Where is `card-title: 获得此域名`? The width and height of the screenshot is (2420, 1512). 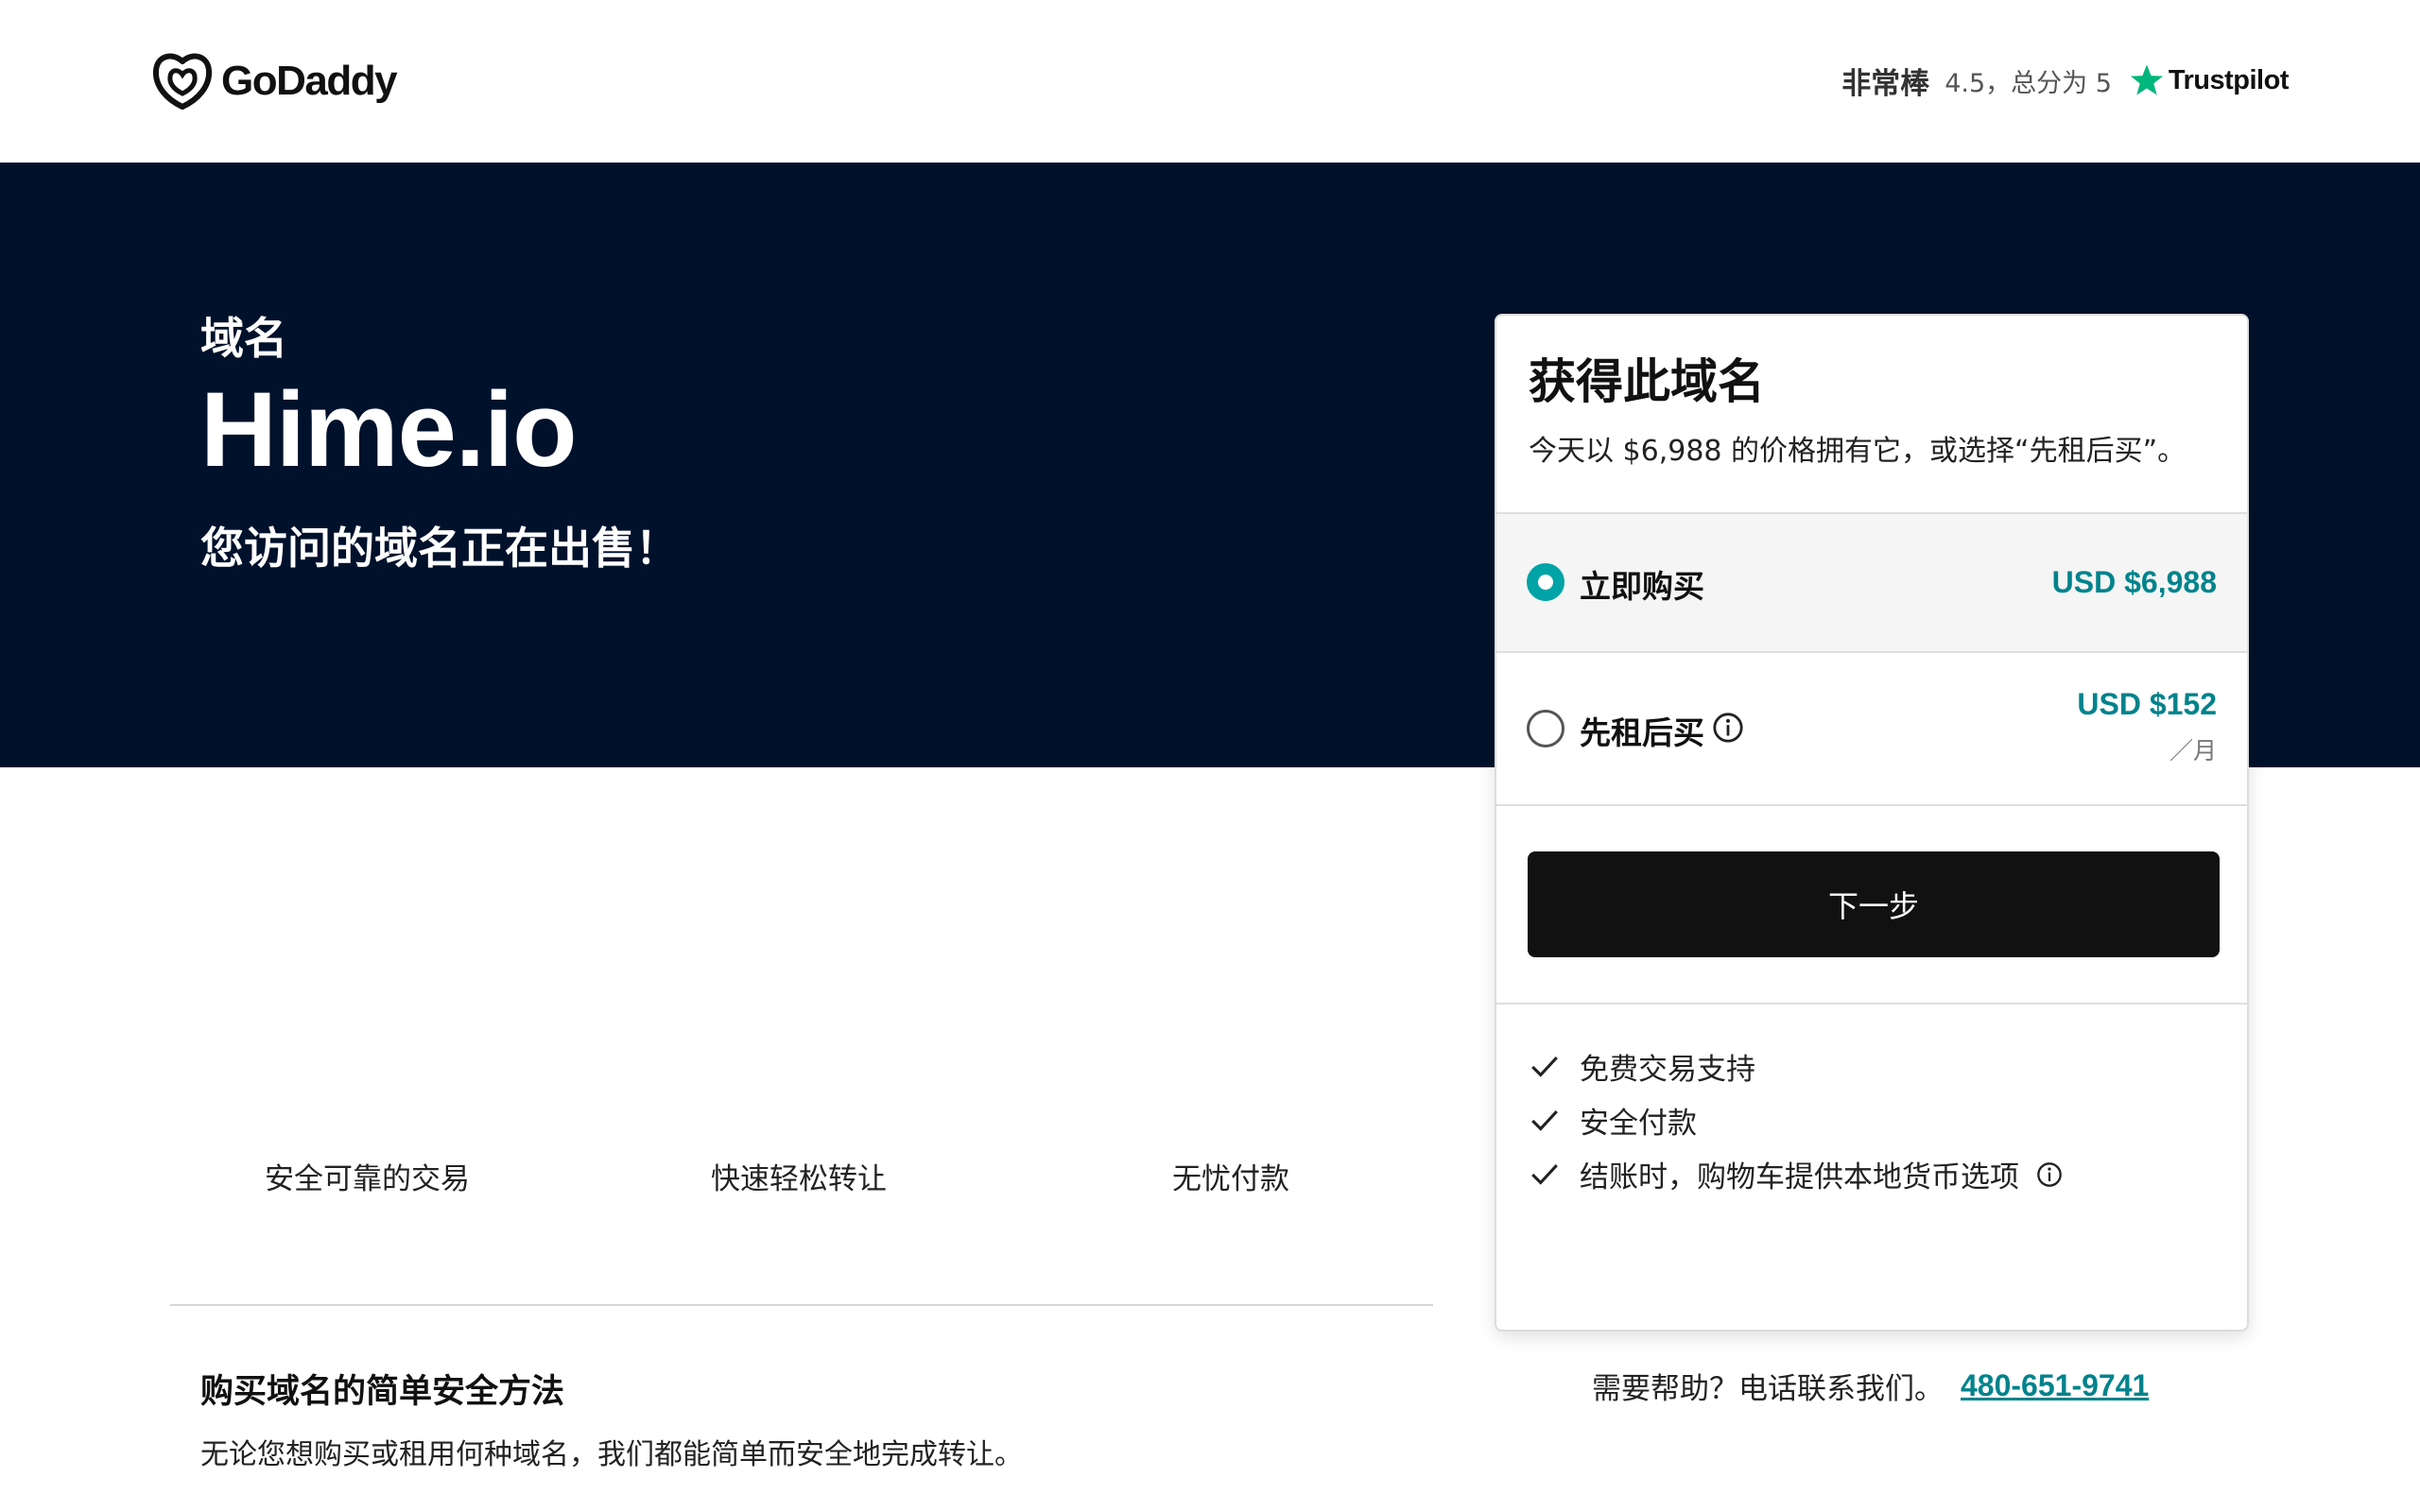 card-title: 获得此域名 is located at coordinates (1647, 381).